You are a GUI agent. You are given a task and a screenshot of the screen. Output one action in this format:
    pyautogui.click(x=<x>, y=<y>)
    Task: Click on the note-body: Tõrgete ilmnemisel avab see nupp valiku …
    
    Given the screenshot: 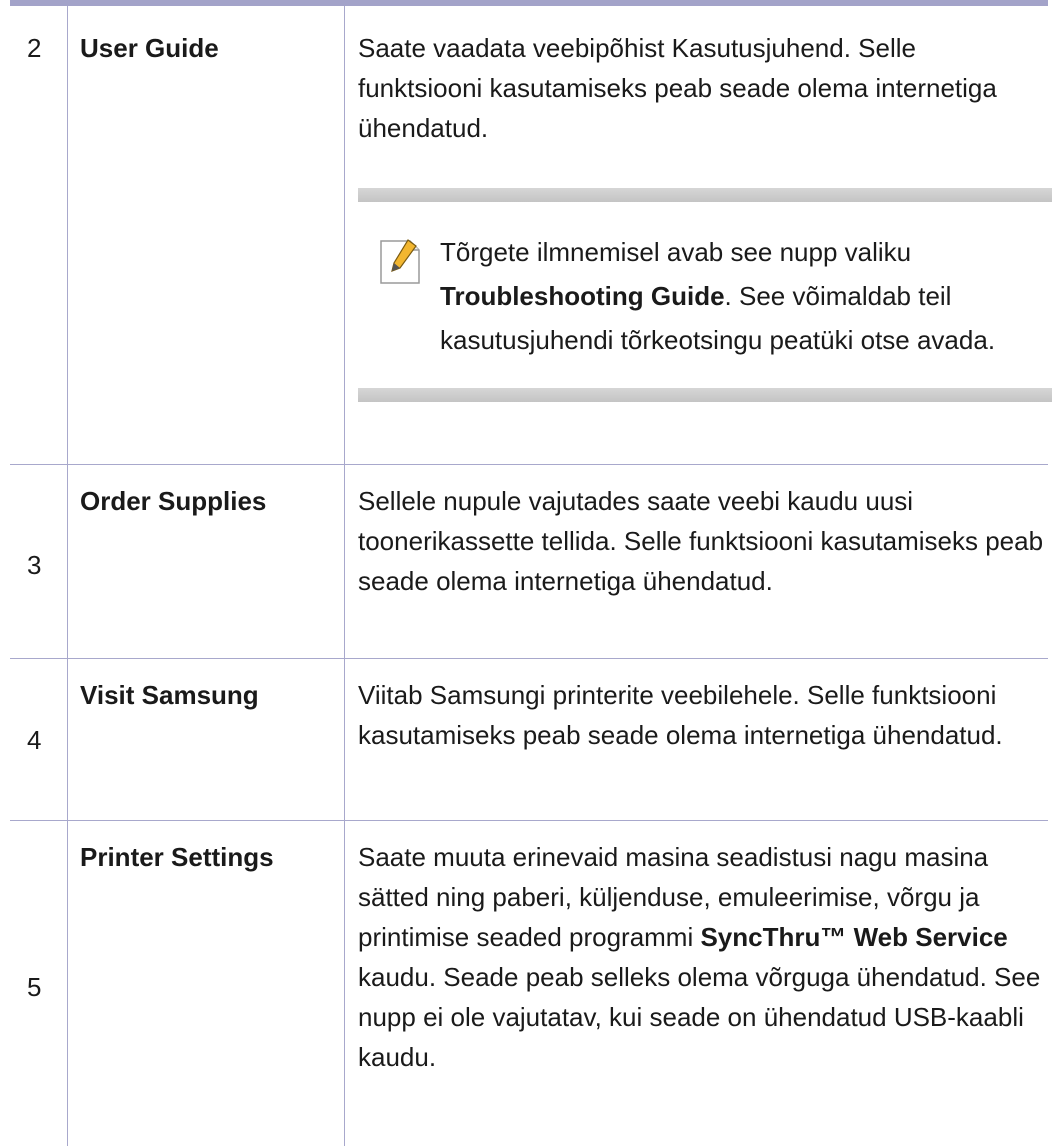 What is the action you would take?
    pyautogui.click(x=705, y=295)
    